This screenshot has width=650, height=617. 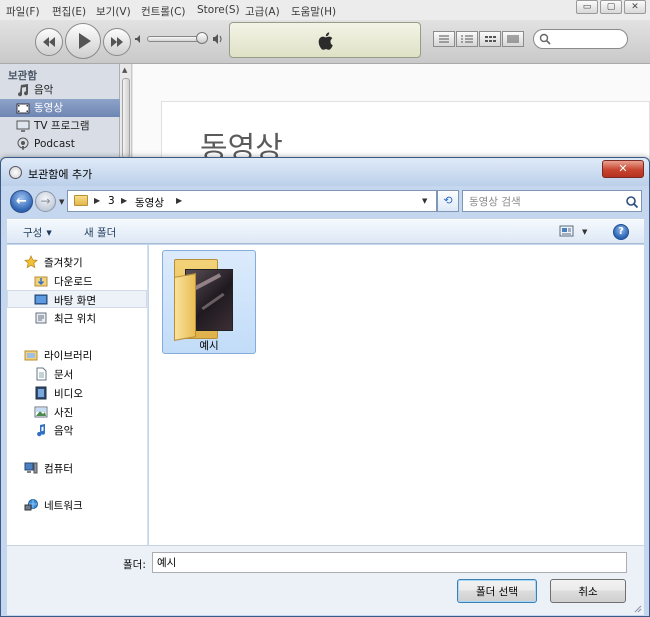 I want to click on star-icon, so click(x=31, y=262).